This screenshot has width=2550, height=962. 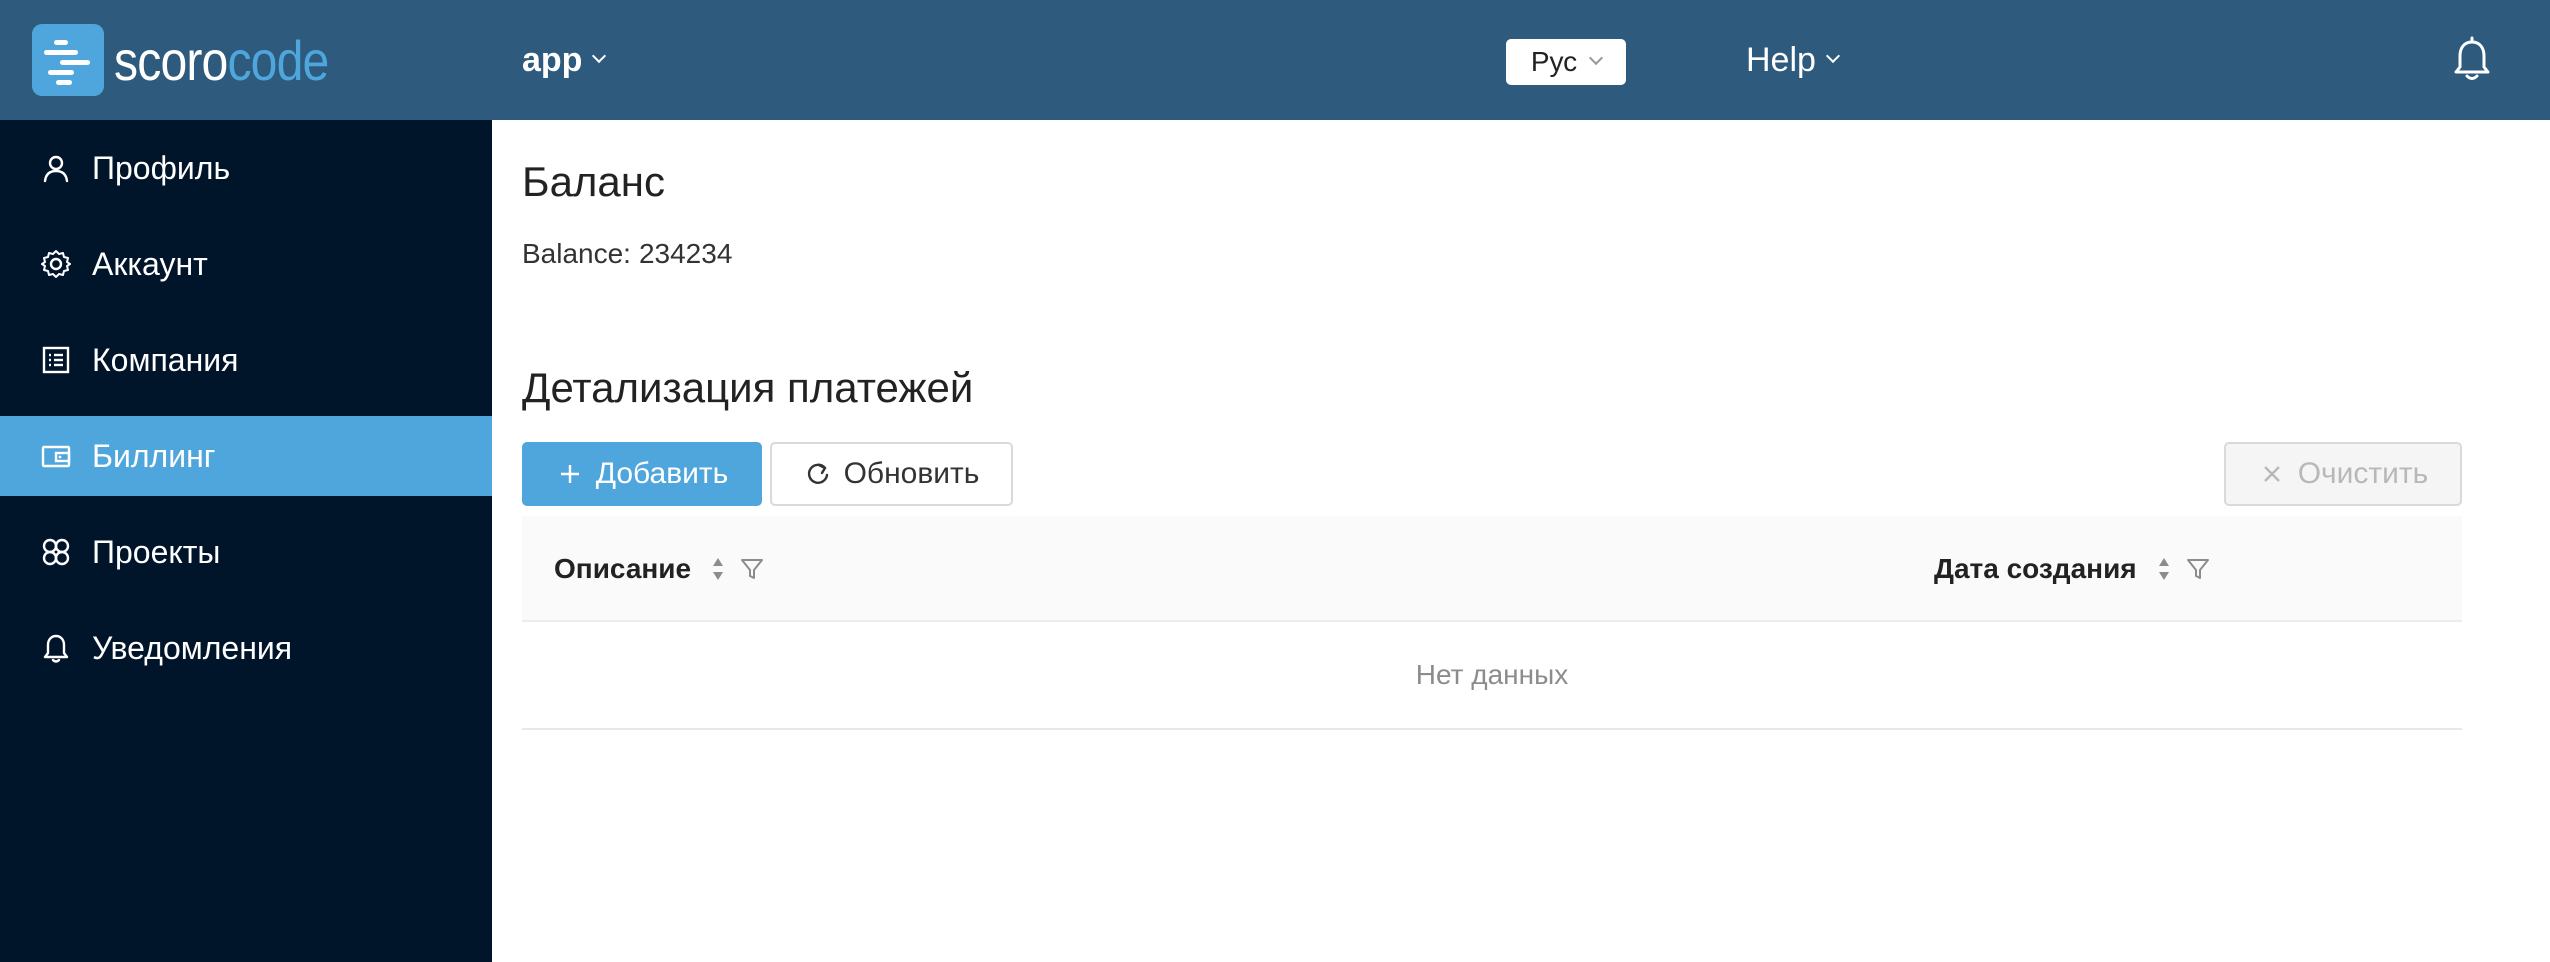 I want to click on sidebar-item-label: Биллинг, so click(x=154, y=455).